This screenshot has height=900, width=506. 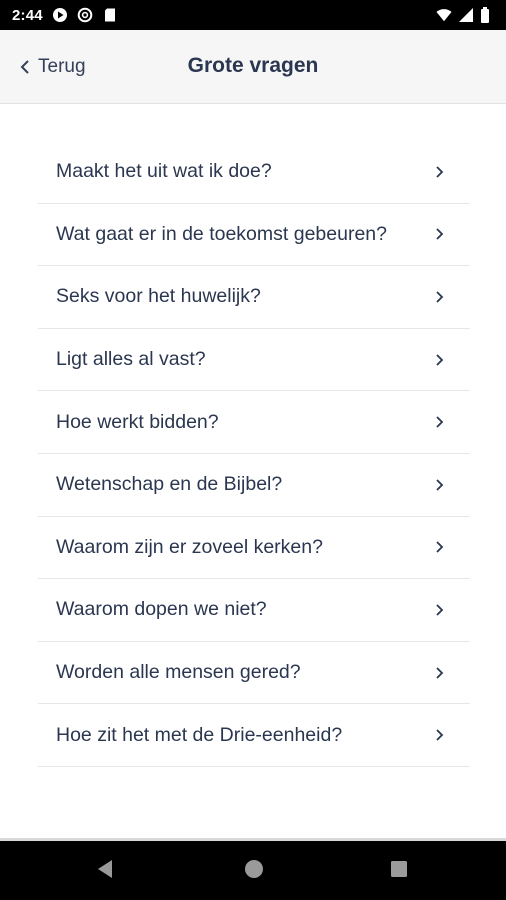 I want to click on list-item: Waarom dopen we niet?, so click(x=254, y=610).